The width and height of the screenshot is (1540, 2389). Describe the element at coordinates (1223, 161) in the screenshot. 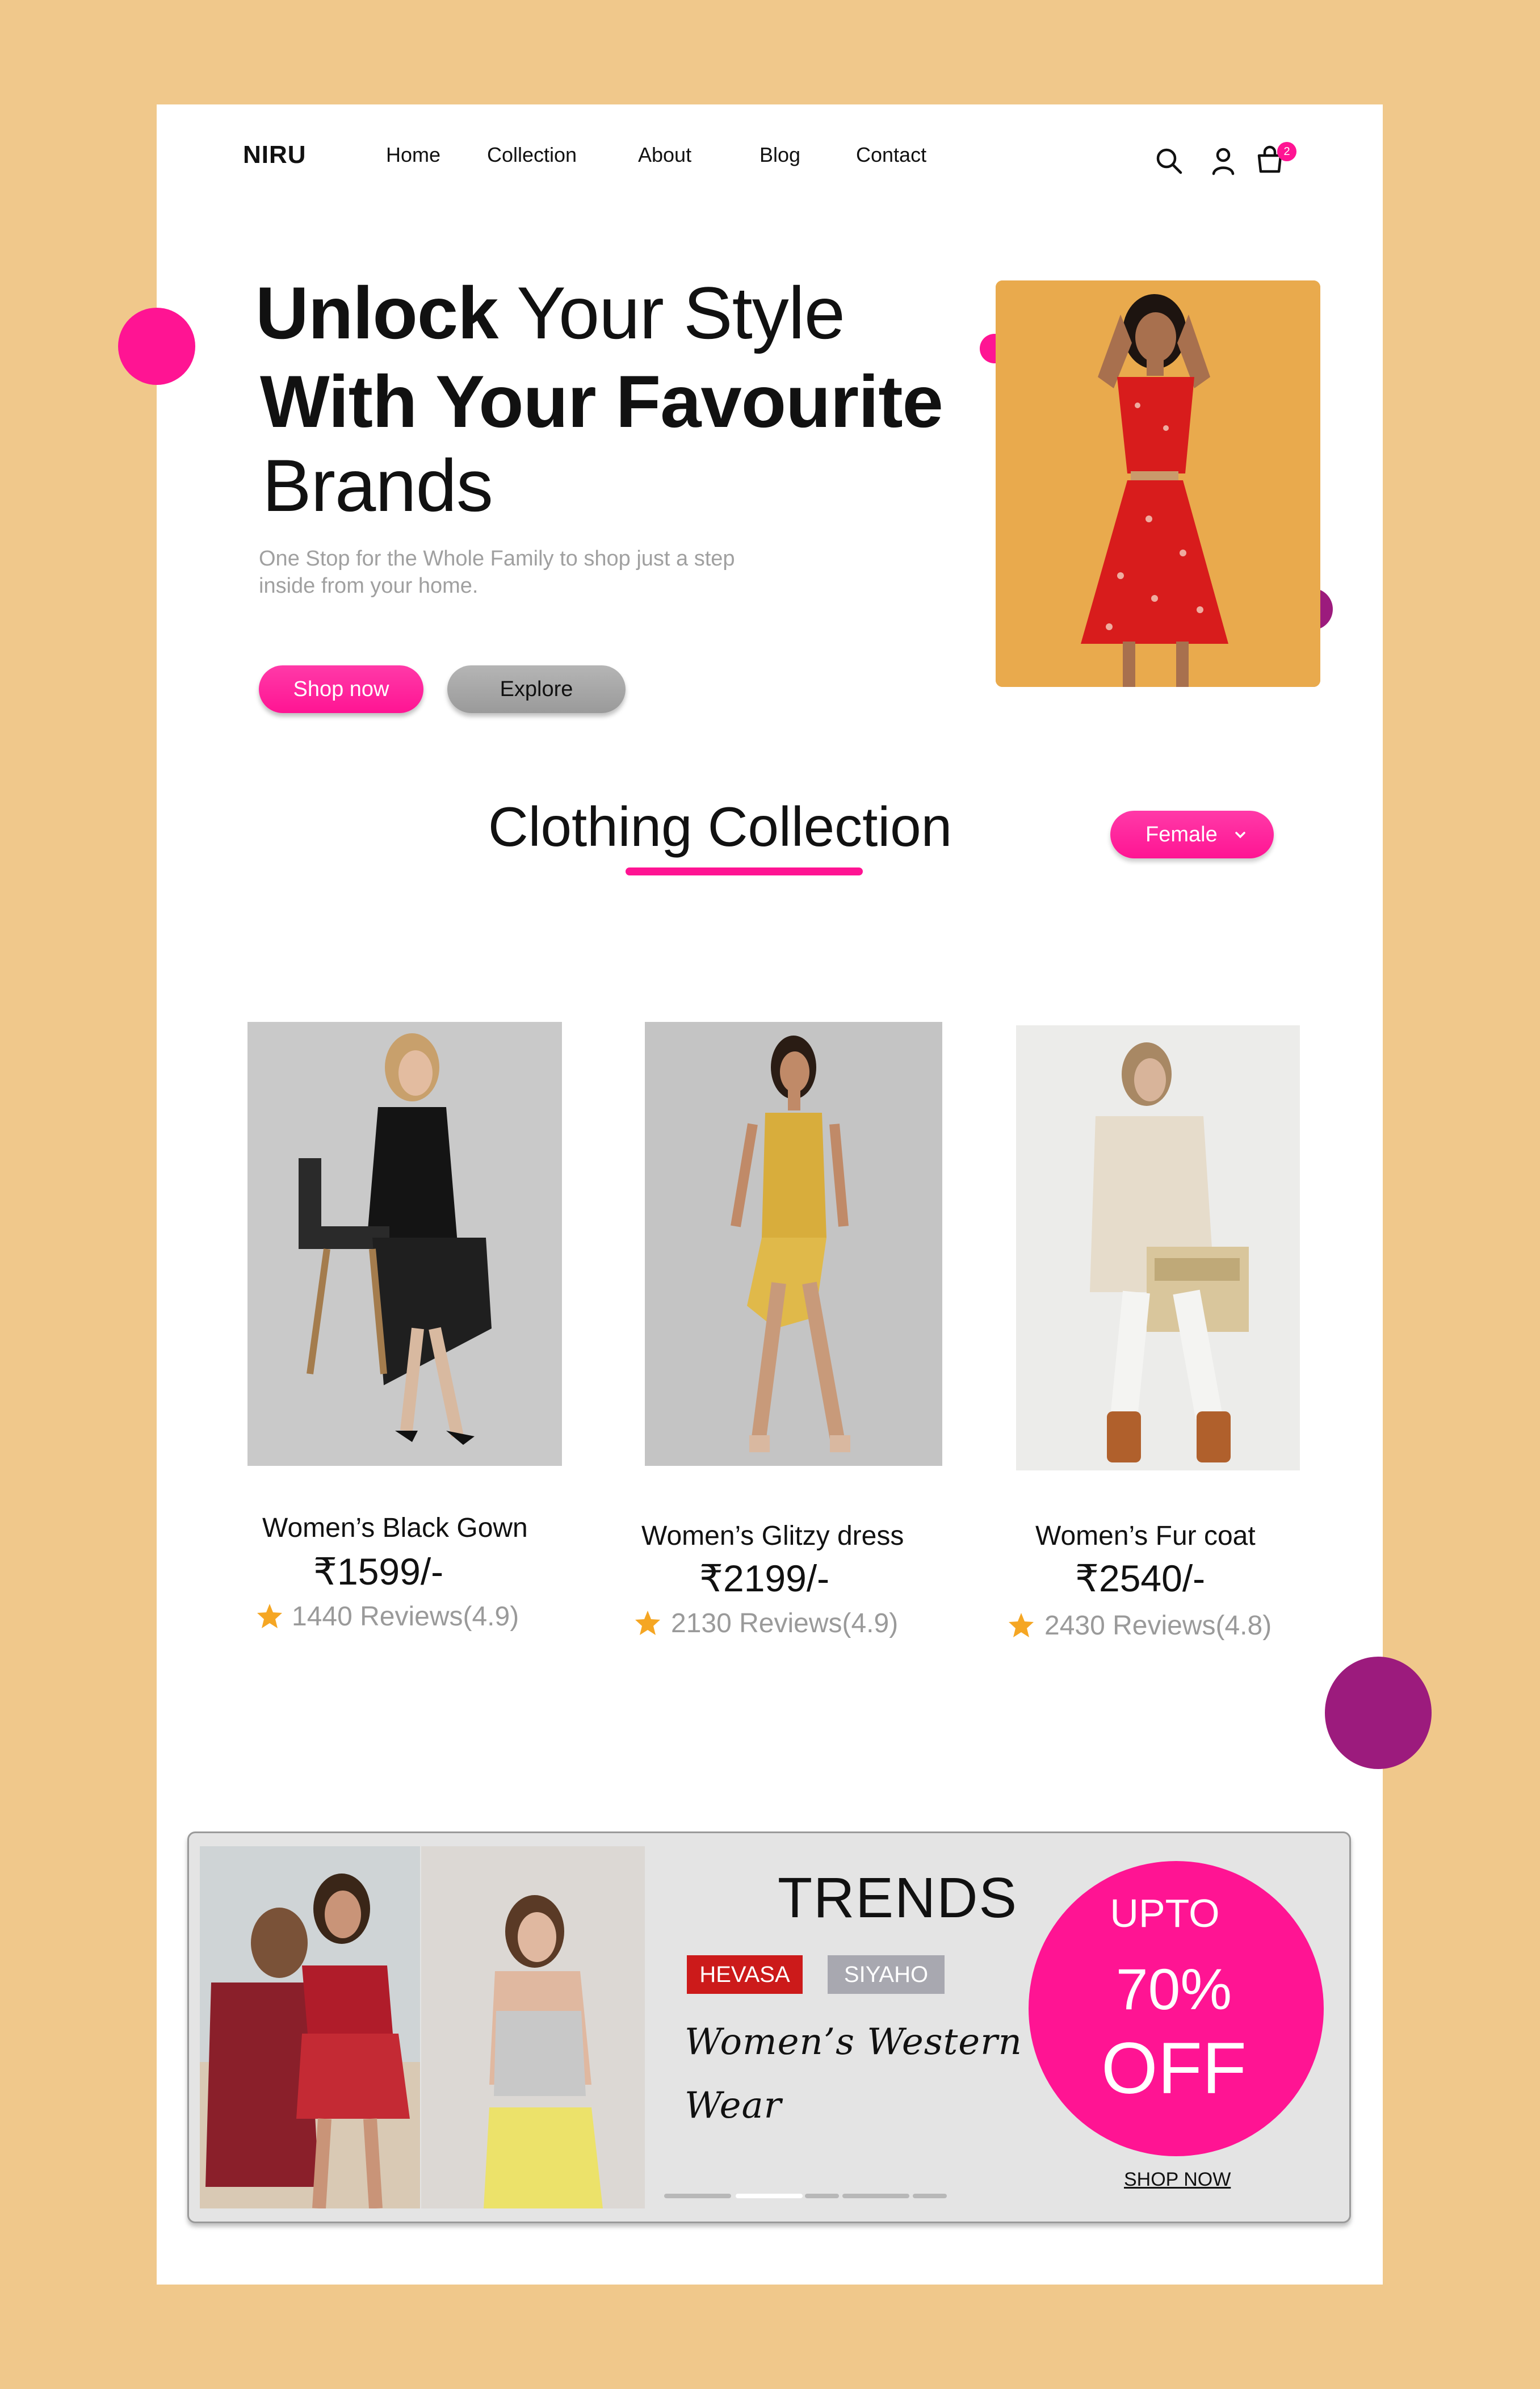

I see `user-icon` at that location.